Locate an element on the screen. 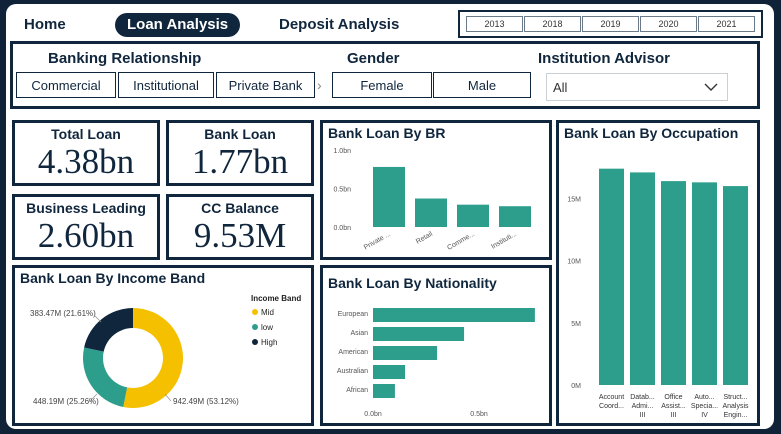  nav-loan-analysis: Loan Analysis is located at coordinates (178, 25).